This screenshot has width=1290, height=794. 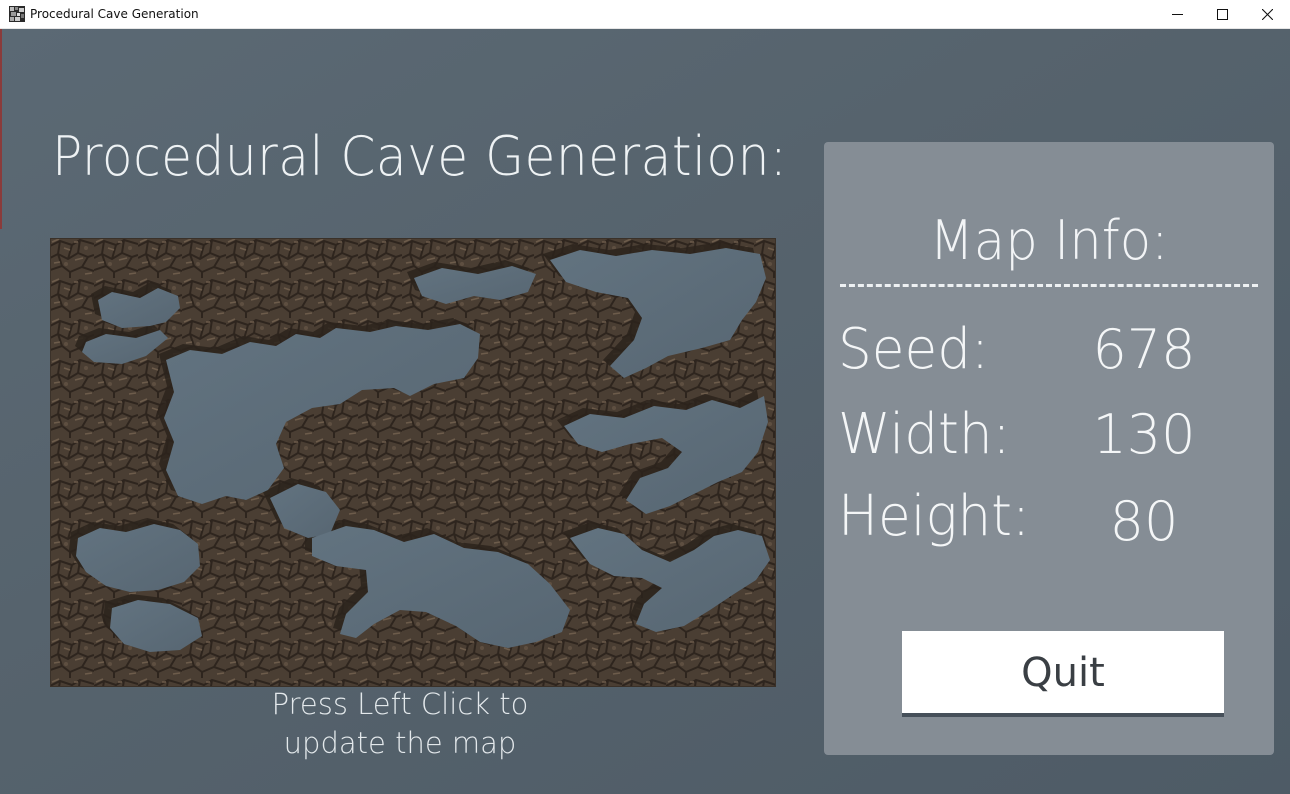 What do you see at coordinates (420, 156) in the screenshot?
I see `page-title: Procedural Cave Generation:` at bounding box center [420, 156].